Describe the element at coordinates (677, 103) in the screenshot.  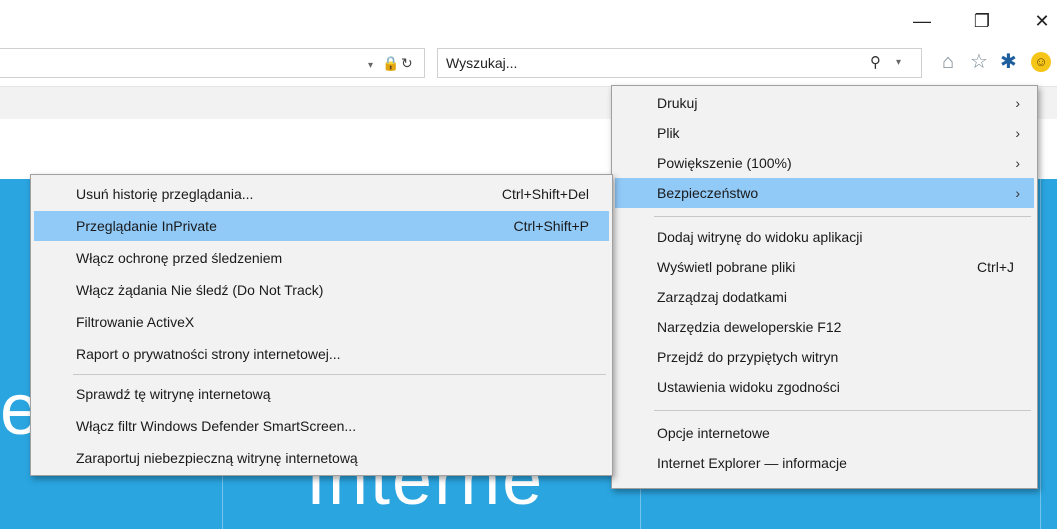
I see `menu-item-label: Drukuj` at that location.